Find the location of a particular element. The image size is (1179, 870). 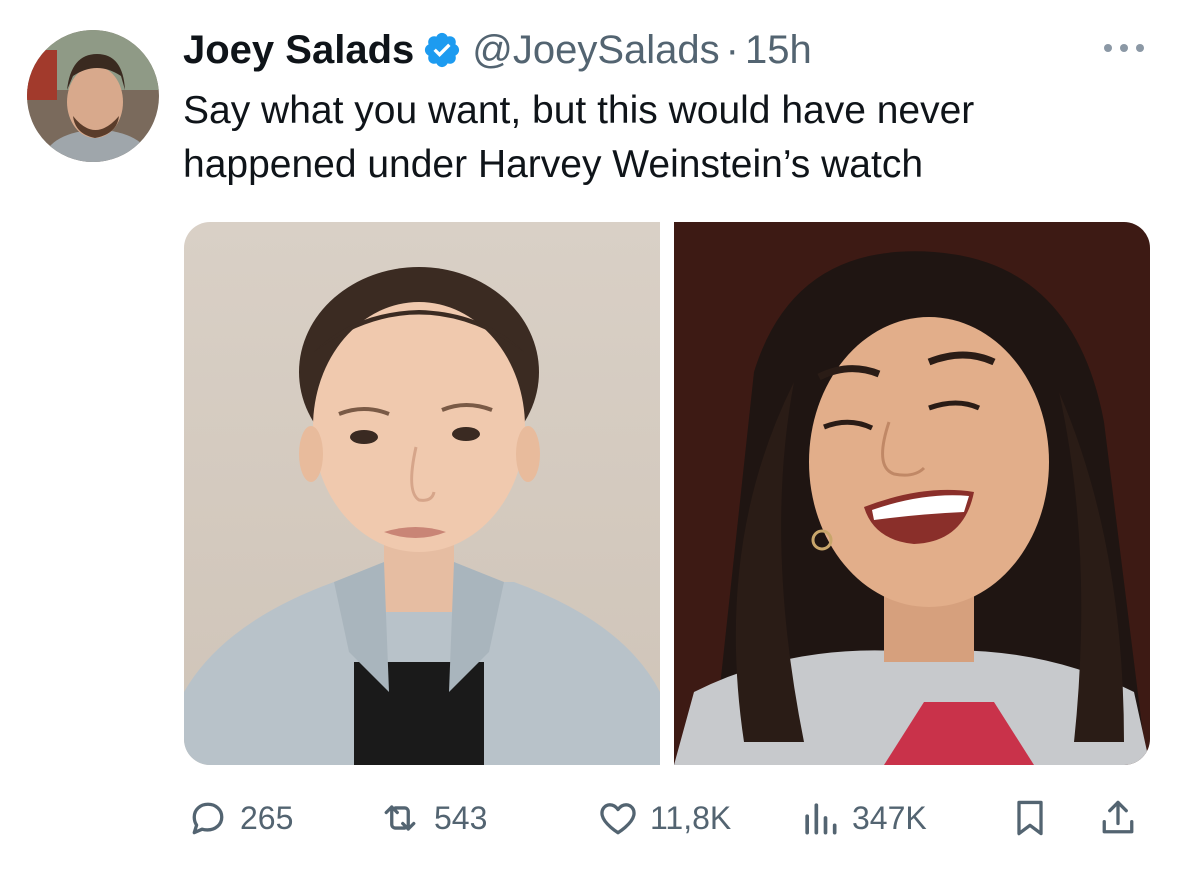

retweet-button: 543 is located at coordinates (431, 818).